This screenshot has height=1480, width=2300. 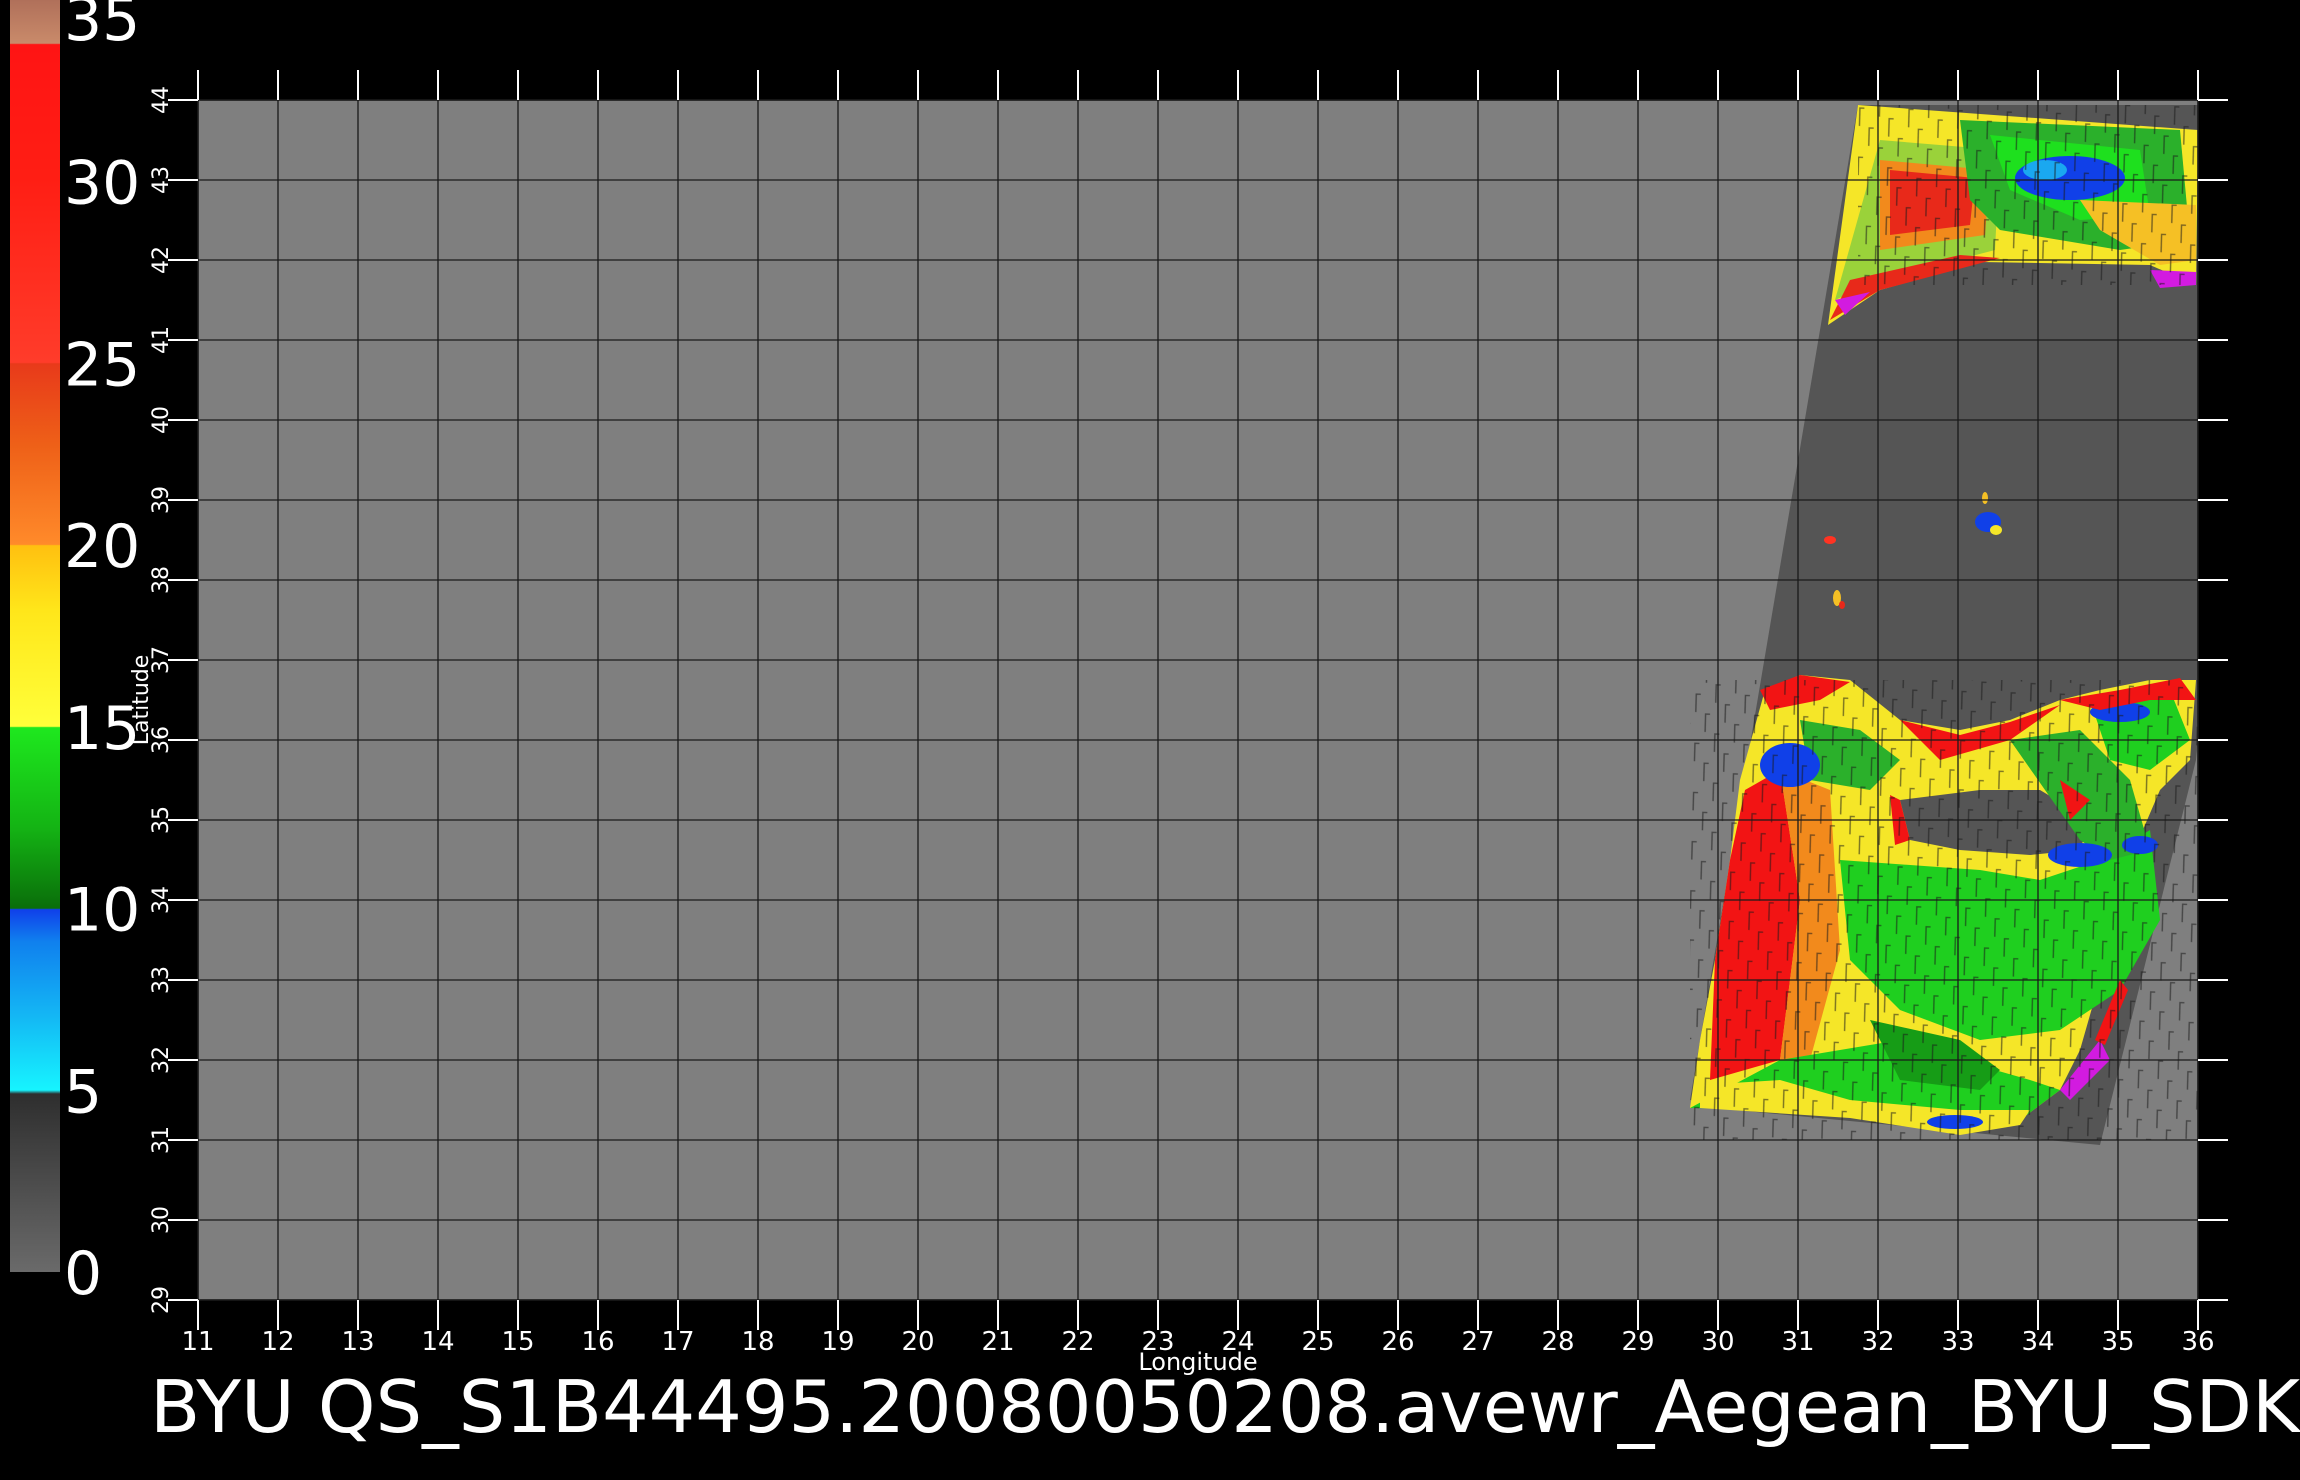 I want to click on colorbar: 05101520253035, so click(x=75, y=654).